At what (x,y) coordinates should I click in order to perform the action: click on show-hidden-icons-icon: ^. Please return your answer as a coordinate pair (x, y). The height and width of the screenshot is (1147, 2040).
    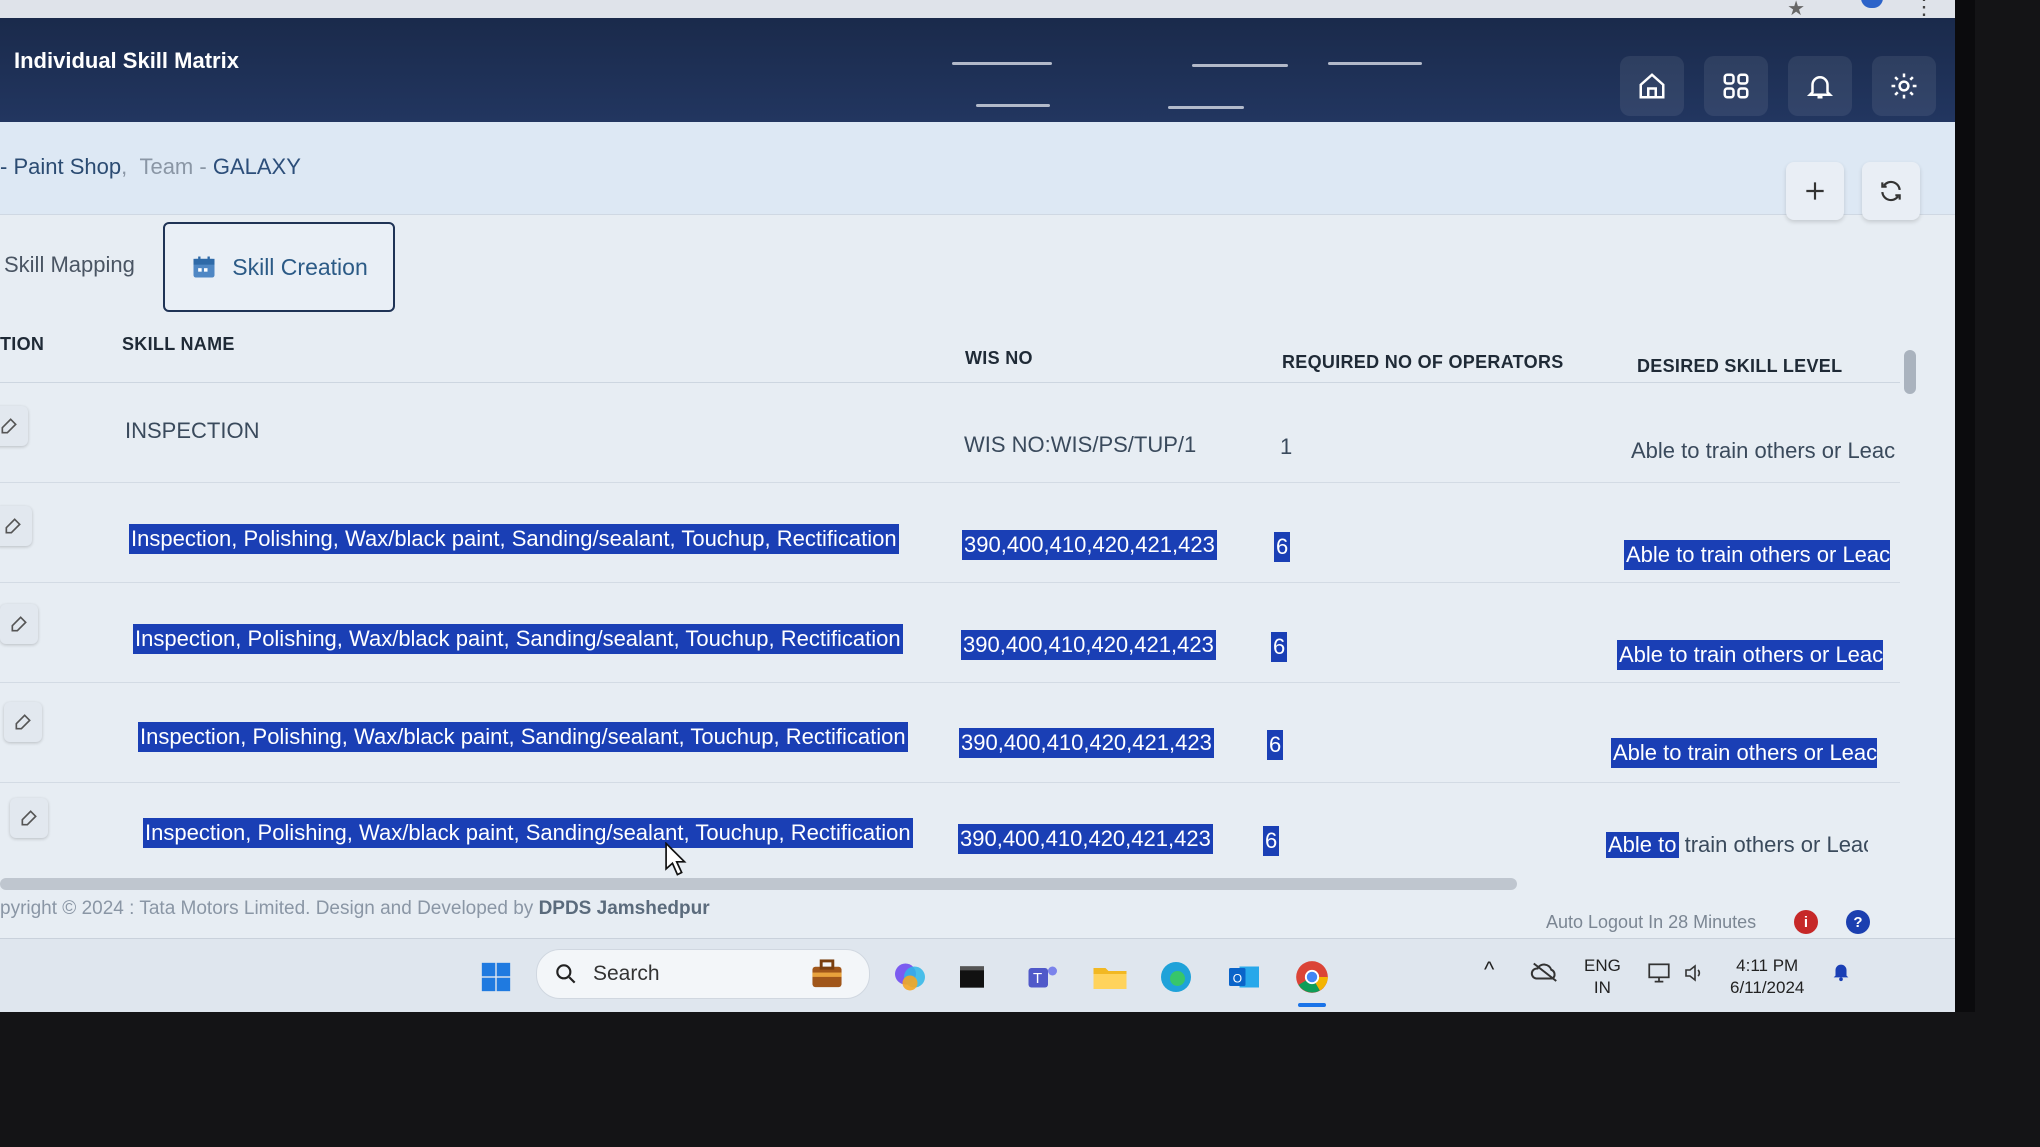
    Looking at the image, I should click on (1489, 970).